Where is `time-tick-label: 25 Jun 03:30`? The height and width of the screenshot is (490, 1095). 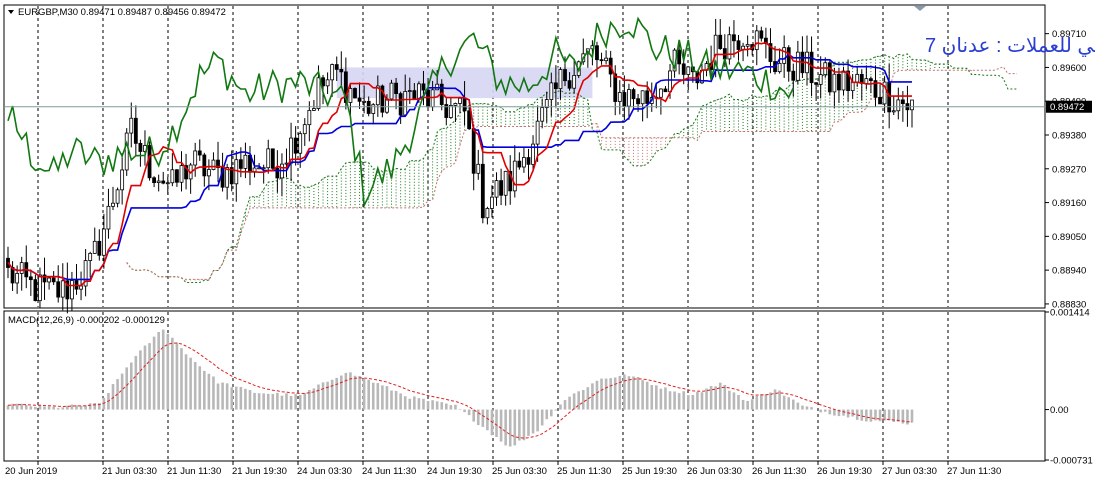 time-tick-label: 25 Jun 03:30 is located at coordinates (519, 471).